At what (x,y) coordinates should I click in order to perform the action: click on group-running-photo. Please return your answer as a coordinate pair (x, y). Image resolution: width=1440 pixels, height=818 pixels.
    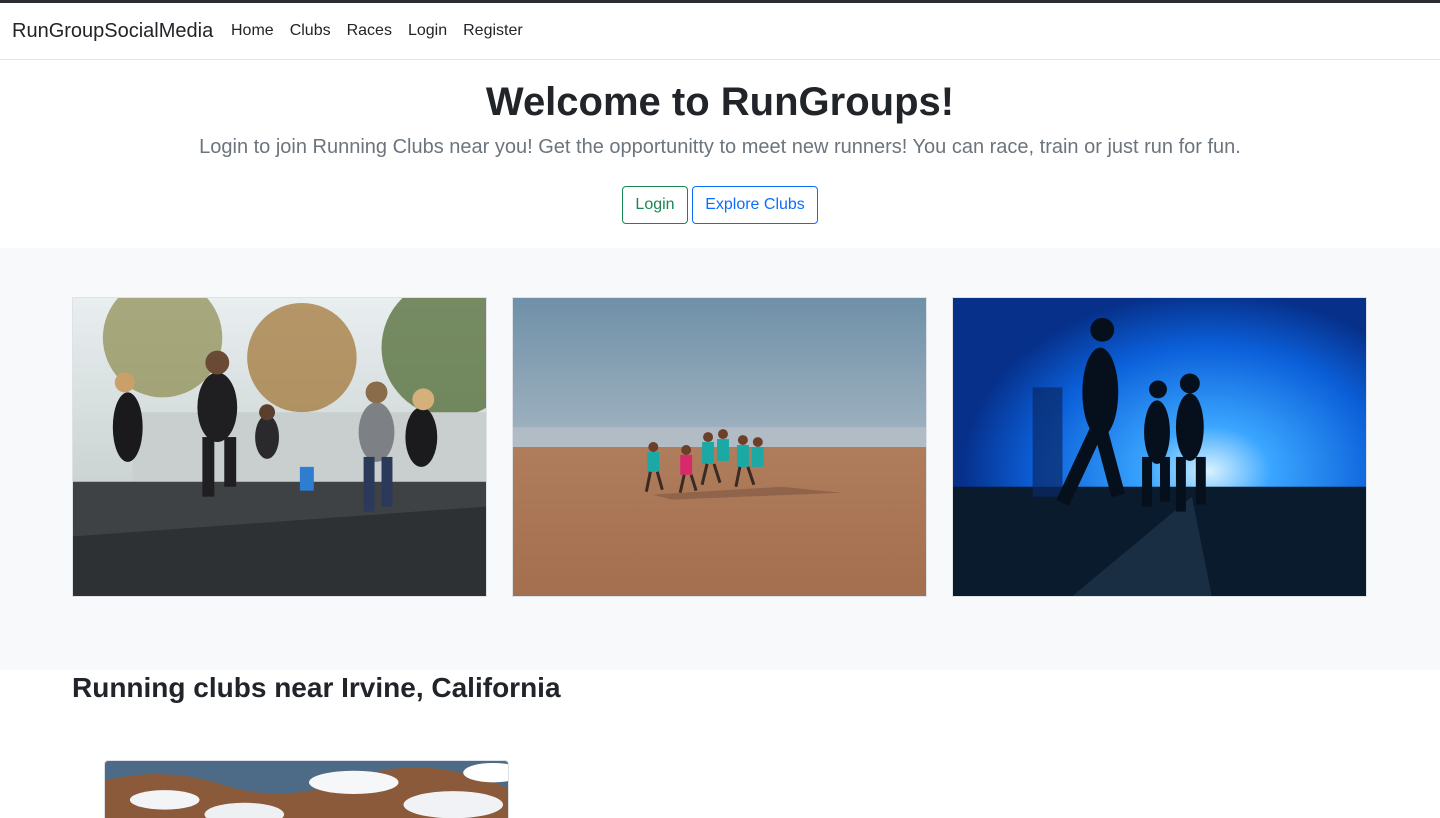
    Looking at the image, I should click on (279, 447).